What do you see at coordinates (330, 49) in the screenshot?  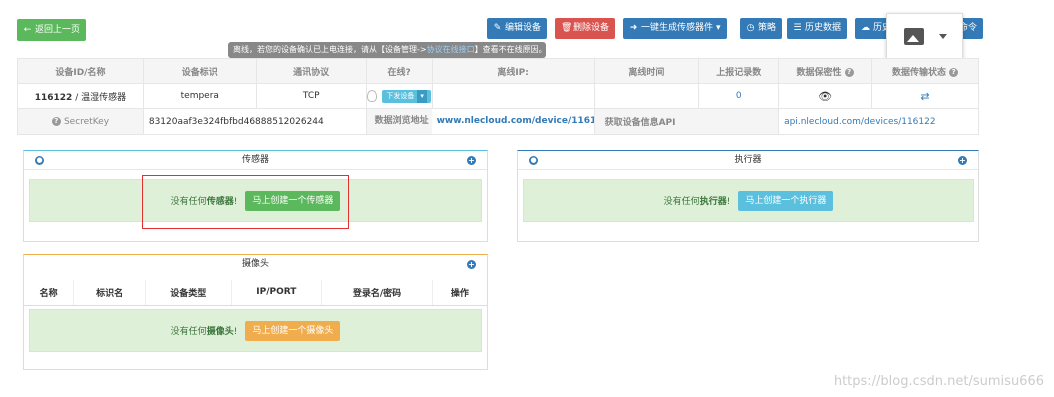 I see `tooltip-text: 离线，若您的设备确认已上电连接，请从【设备管理->` at bounding box center [330, 49].